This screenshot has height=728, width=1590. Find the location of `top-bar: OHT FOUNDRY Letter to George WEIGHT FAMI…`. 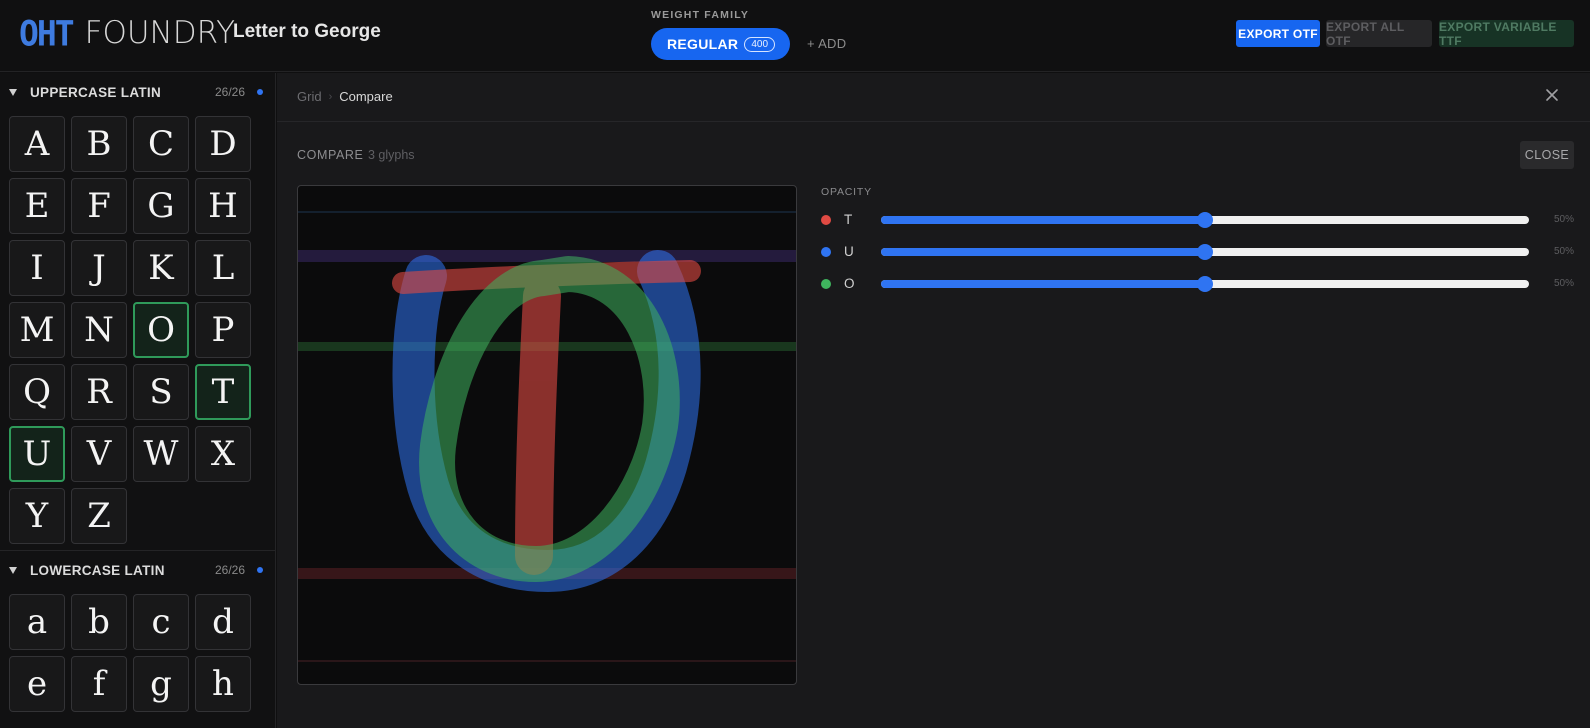

top-bar: OHT FOUNDRY Letter to George WEIGHT FAMI… is located at coordinates (795, 36).